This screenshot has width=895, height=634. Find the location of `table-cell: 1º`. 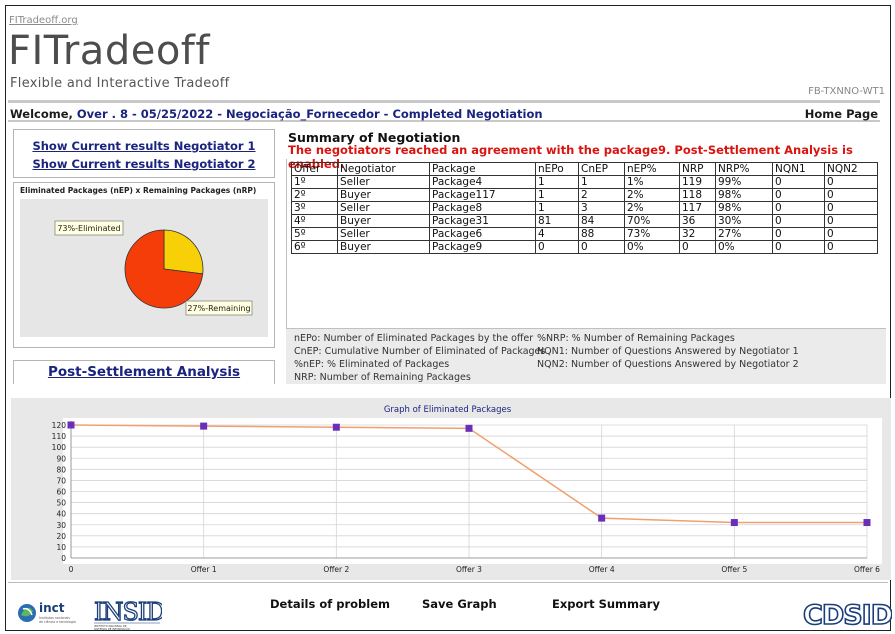

table-cell: 1º is located at coordinates (314, 182).